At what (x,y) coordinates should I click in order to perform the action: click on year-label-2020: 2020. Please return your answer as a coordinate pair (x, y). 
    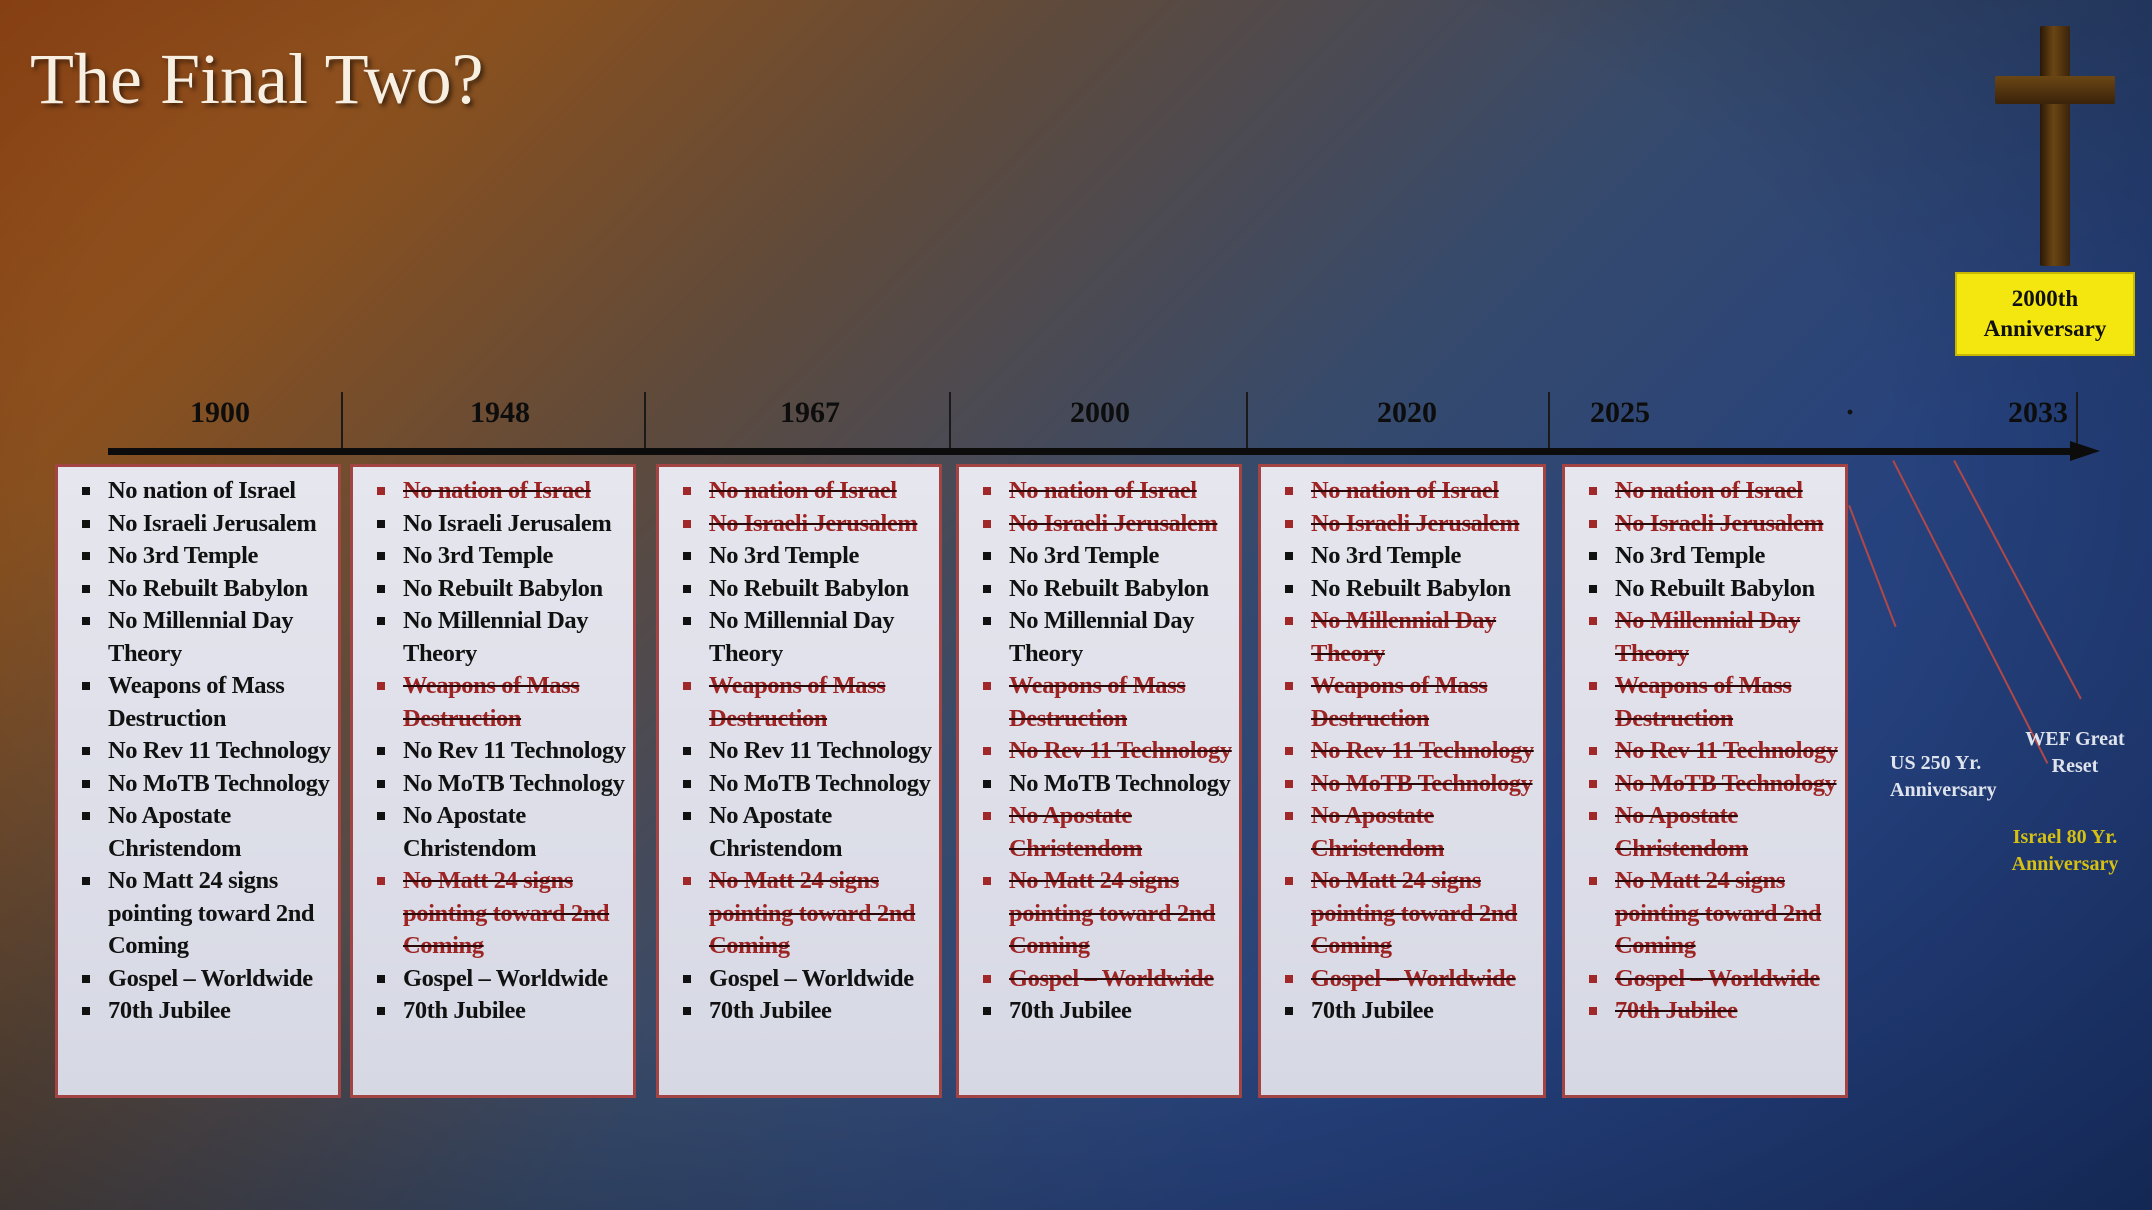
    Looking at the image, I should click on (1407, 412).